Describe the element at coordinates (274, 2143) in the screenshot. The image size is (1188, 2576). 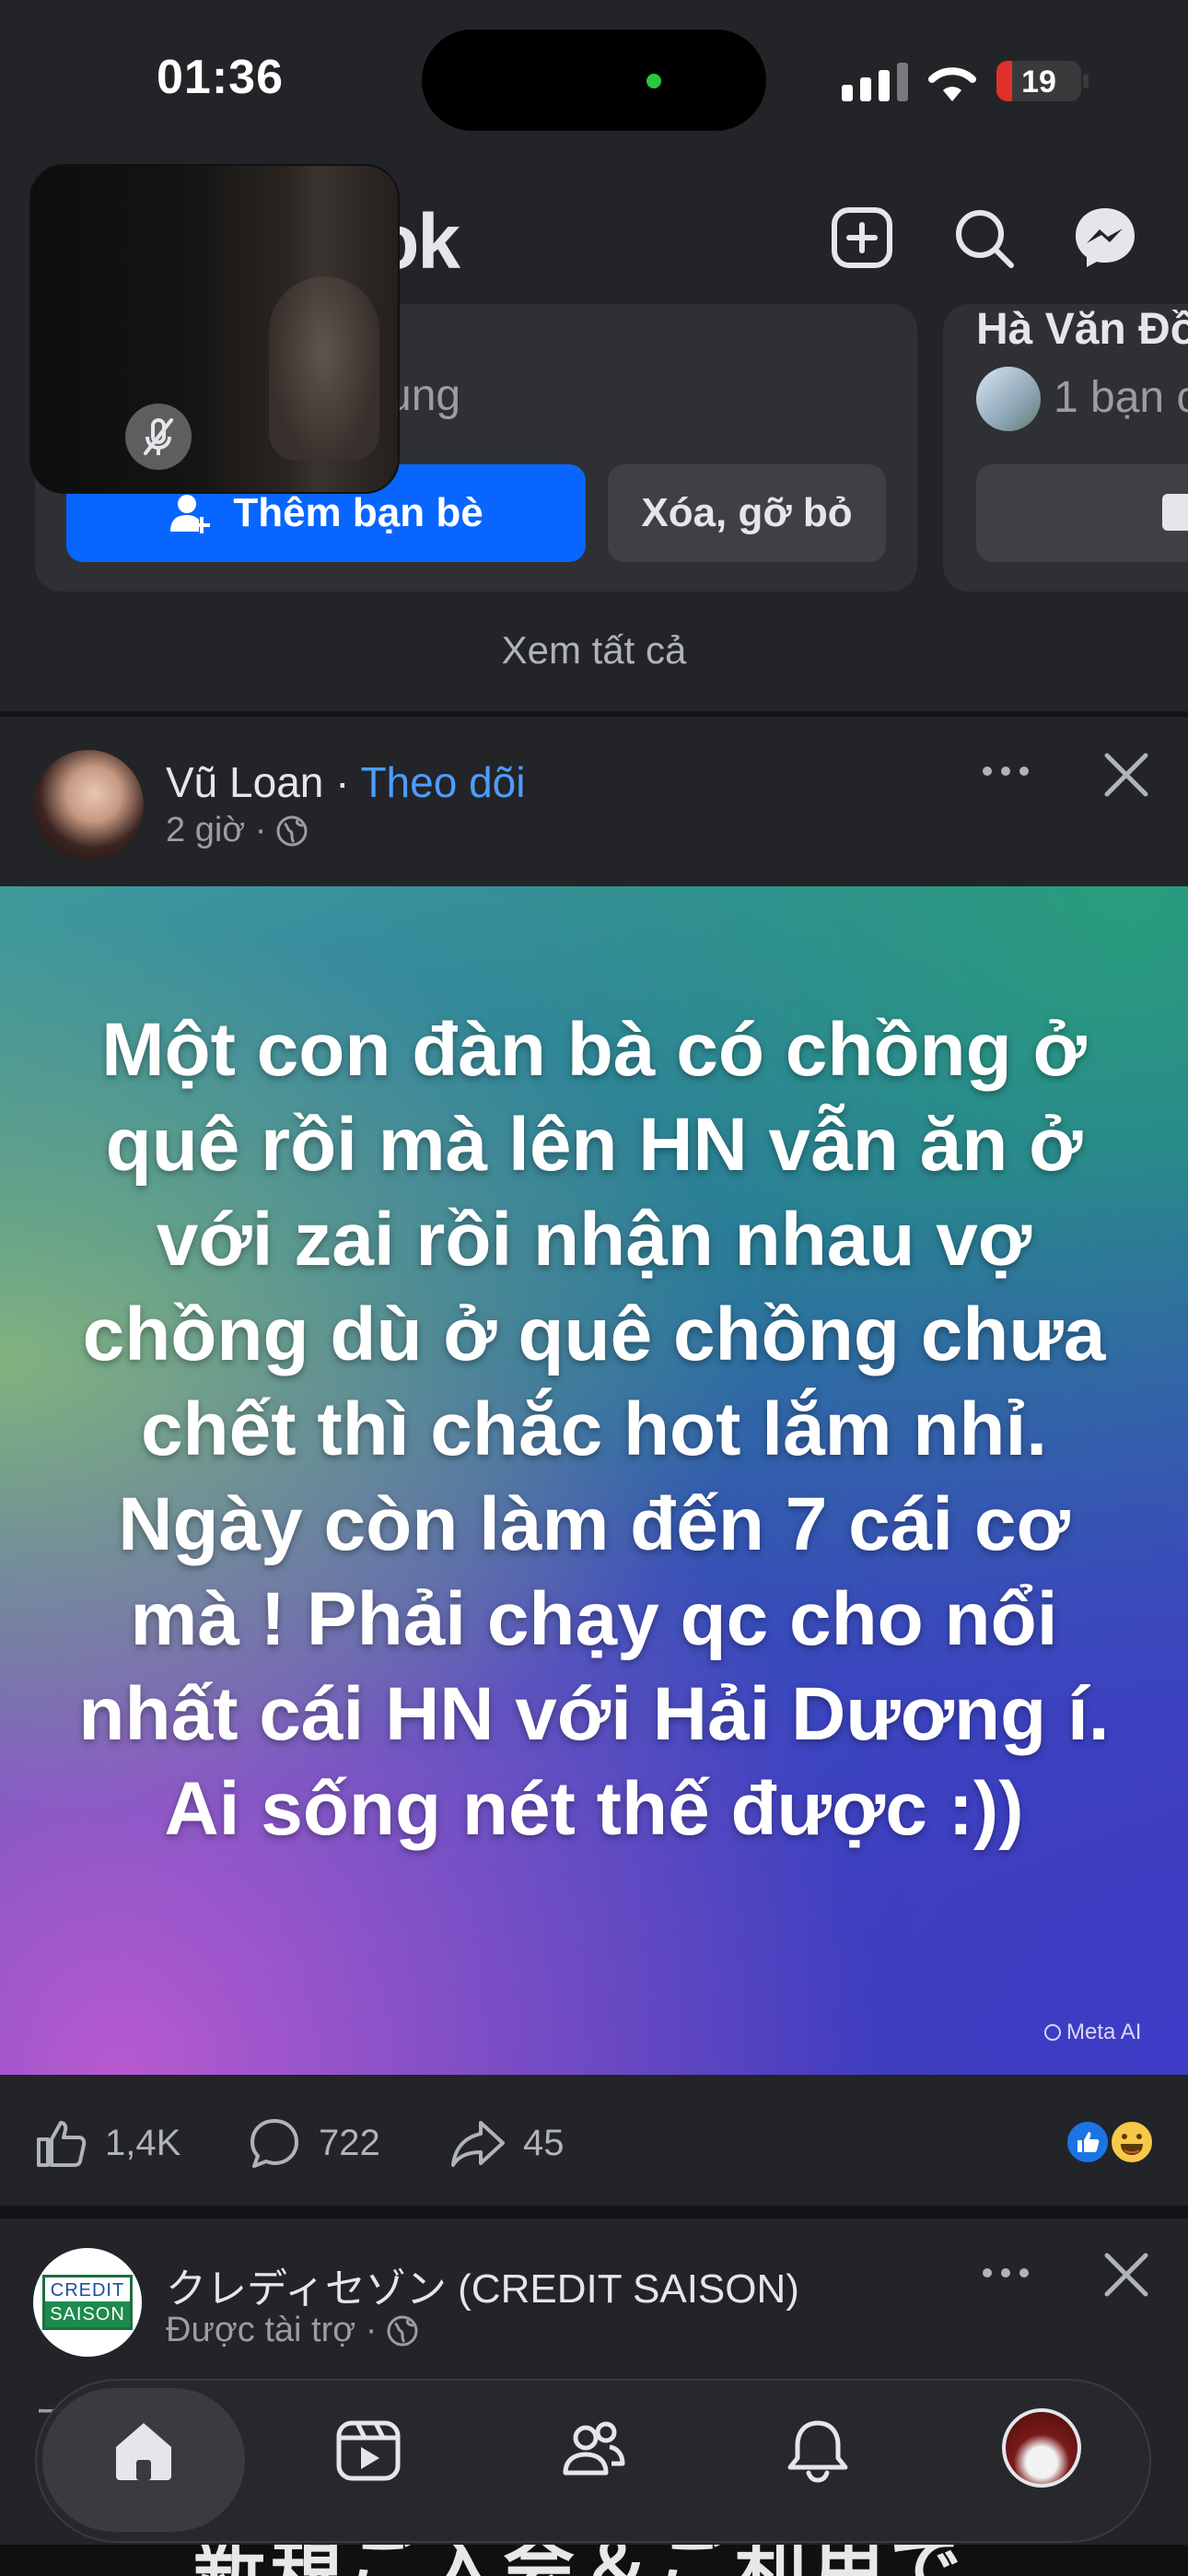
I see `comment-icon` at that location.